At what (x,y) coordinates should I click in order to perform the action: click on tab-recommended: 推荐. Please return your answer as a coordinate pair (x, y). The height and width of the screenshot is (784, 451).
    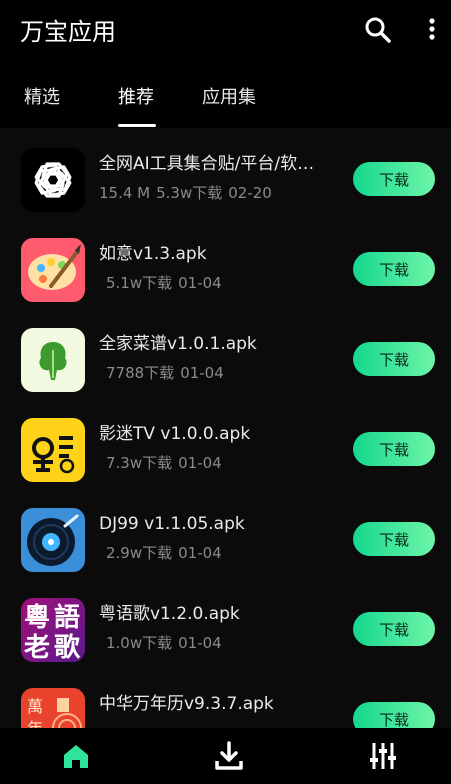
    Looking at the image, I should click on (136, 98).